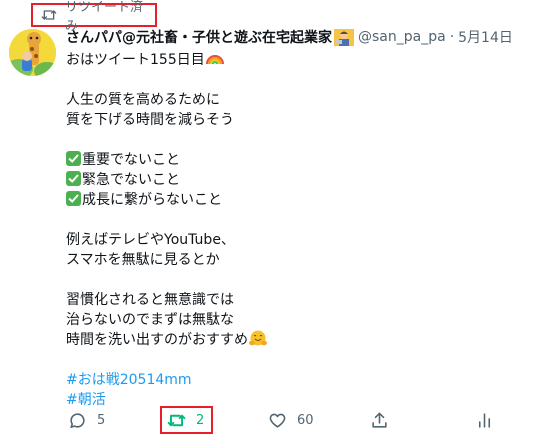 This screenshot has width=544, height=436. Describe the element at coordinates (296, 200) in the screenshot. I see `tweet-line: 成長に繋がらないこと` at that location.